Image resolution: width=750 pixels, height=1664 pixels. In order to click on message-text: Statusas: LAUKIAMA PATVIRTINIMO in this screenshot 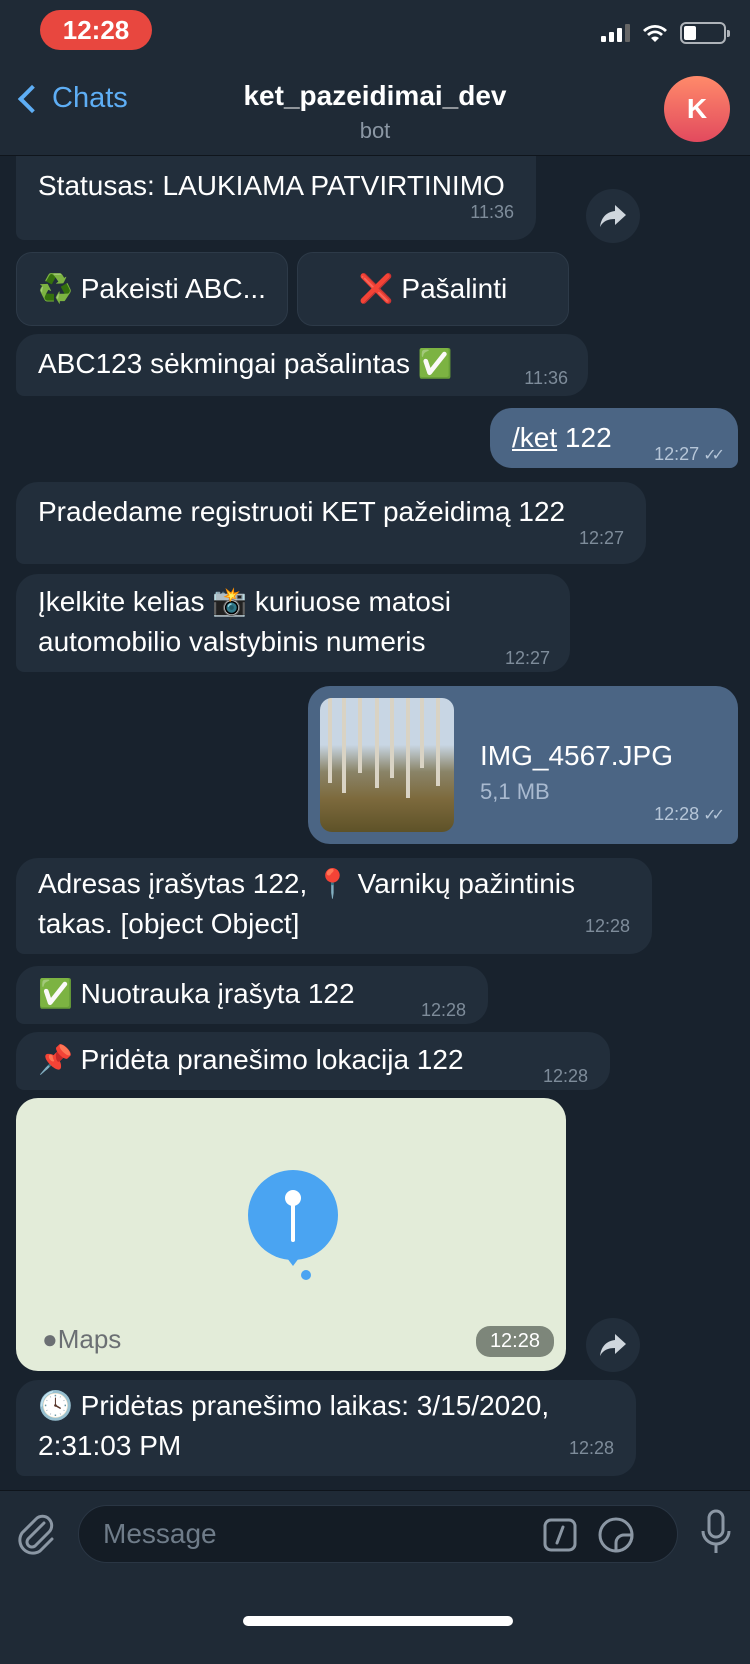, I will do `click(271, 185)`.